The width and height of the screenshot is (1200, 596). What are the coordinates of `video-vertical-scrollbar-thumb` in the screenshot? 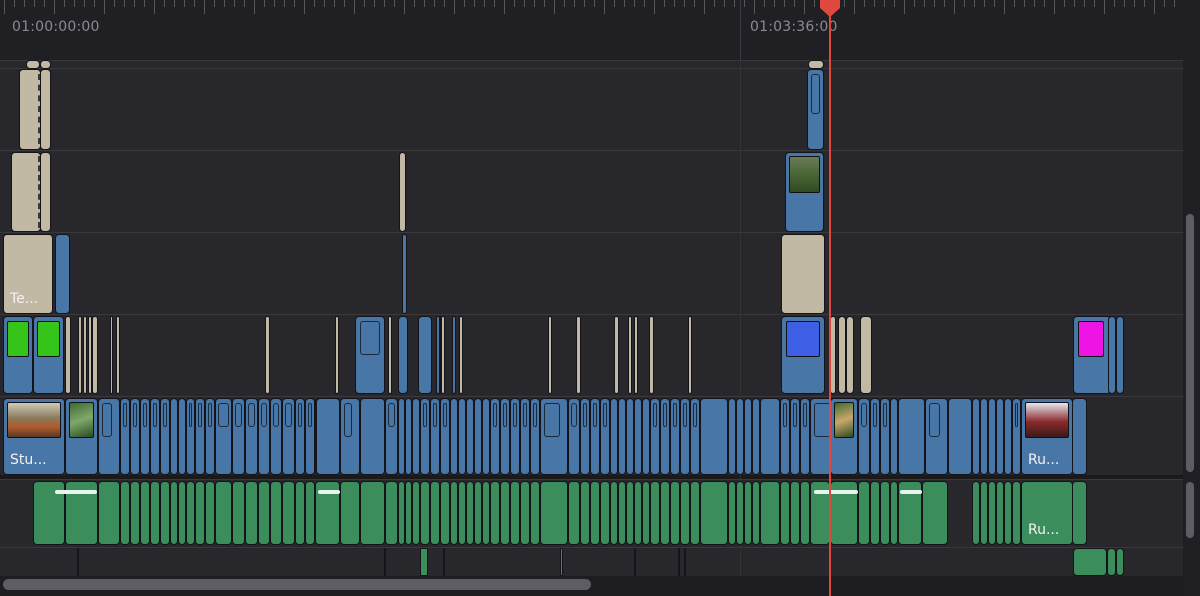 It's located at (1190, 343).